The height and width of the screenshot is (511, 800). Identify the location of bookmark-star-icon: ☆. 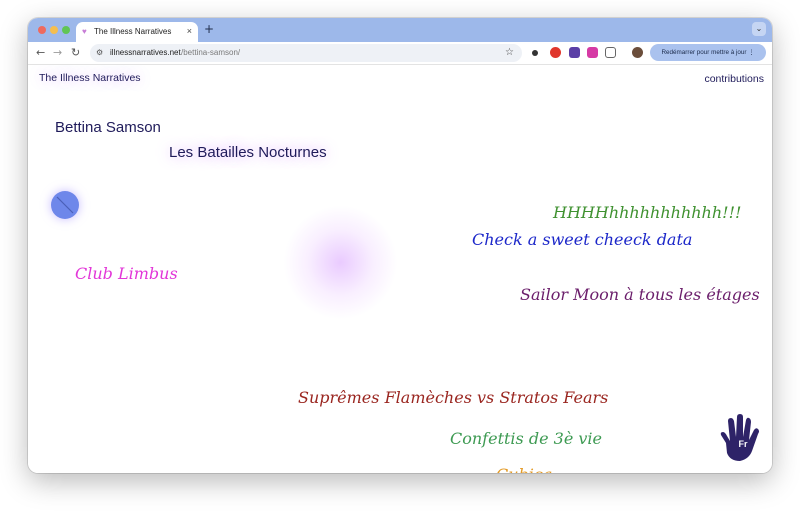
(509, 52).